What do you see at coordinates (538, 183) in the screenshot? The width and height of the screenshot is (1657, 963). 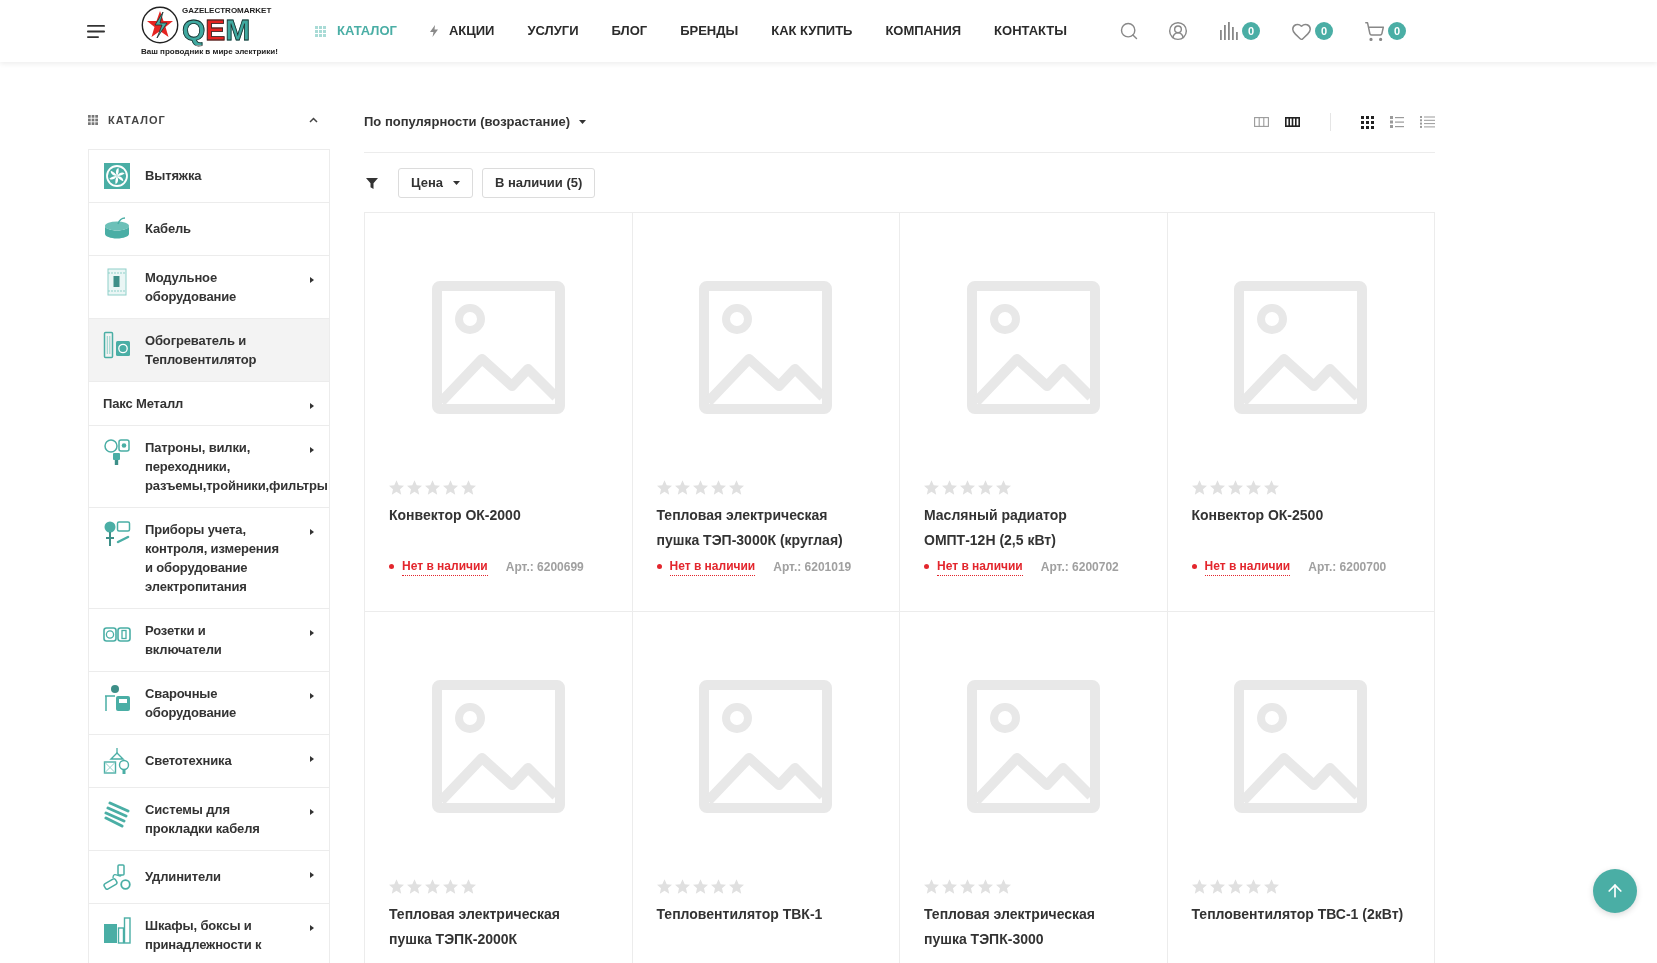 I see `filter-button: В наличии (5)` at bounding box center [538, 183].